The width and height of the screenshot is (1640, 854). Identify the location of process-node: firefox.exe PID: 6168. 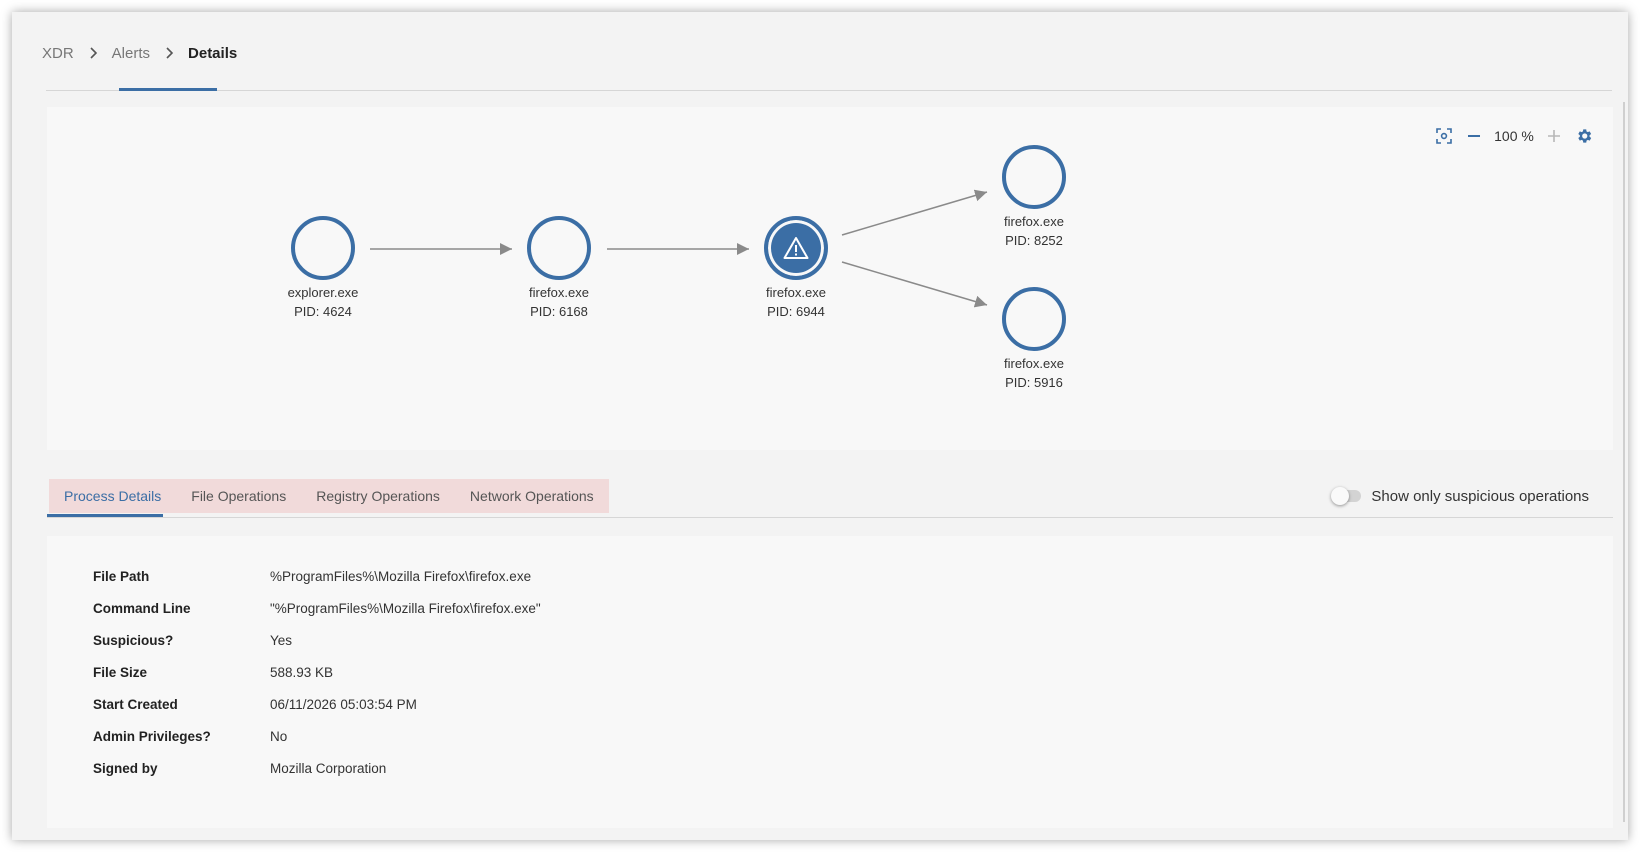
(559, 267).